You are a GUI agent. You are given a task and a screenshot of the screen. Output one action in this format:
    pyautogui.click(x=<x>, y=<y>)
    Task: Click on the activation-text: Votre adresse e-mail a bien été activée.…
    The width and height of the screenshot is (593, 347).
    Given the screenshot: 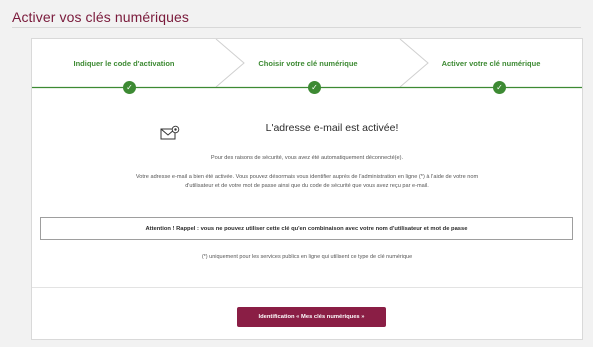 What is the action you would take?
    pyautogui.click(x=307, y=181)
    